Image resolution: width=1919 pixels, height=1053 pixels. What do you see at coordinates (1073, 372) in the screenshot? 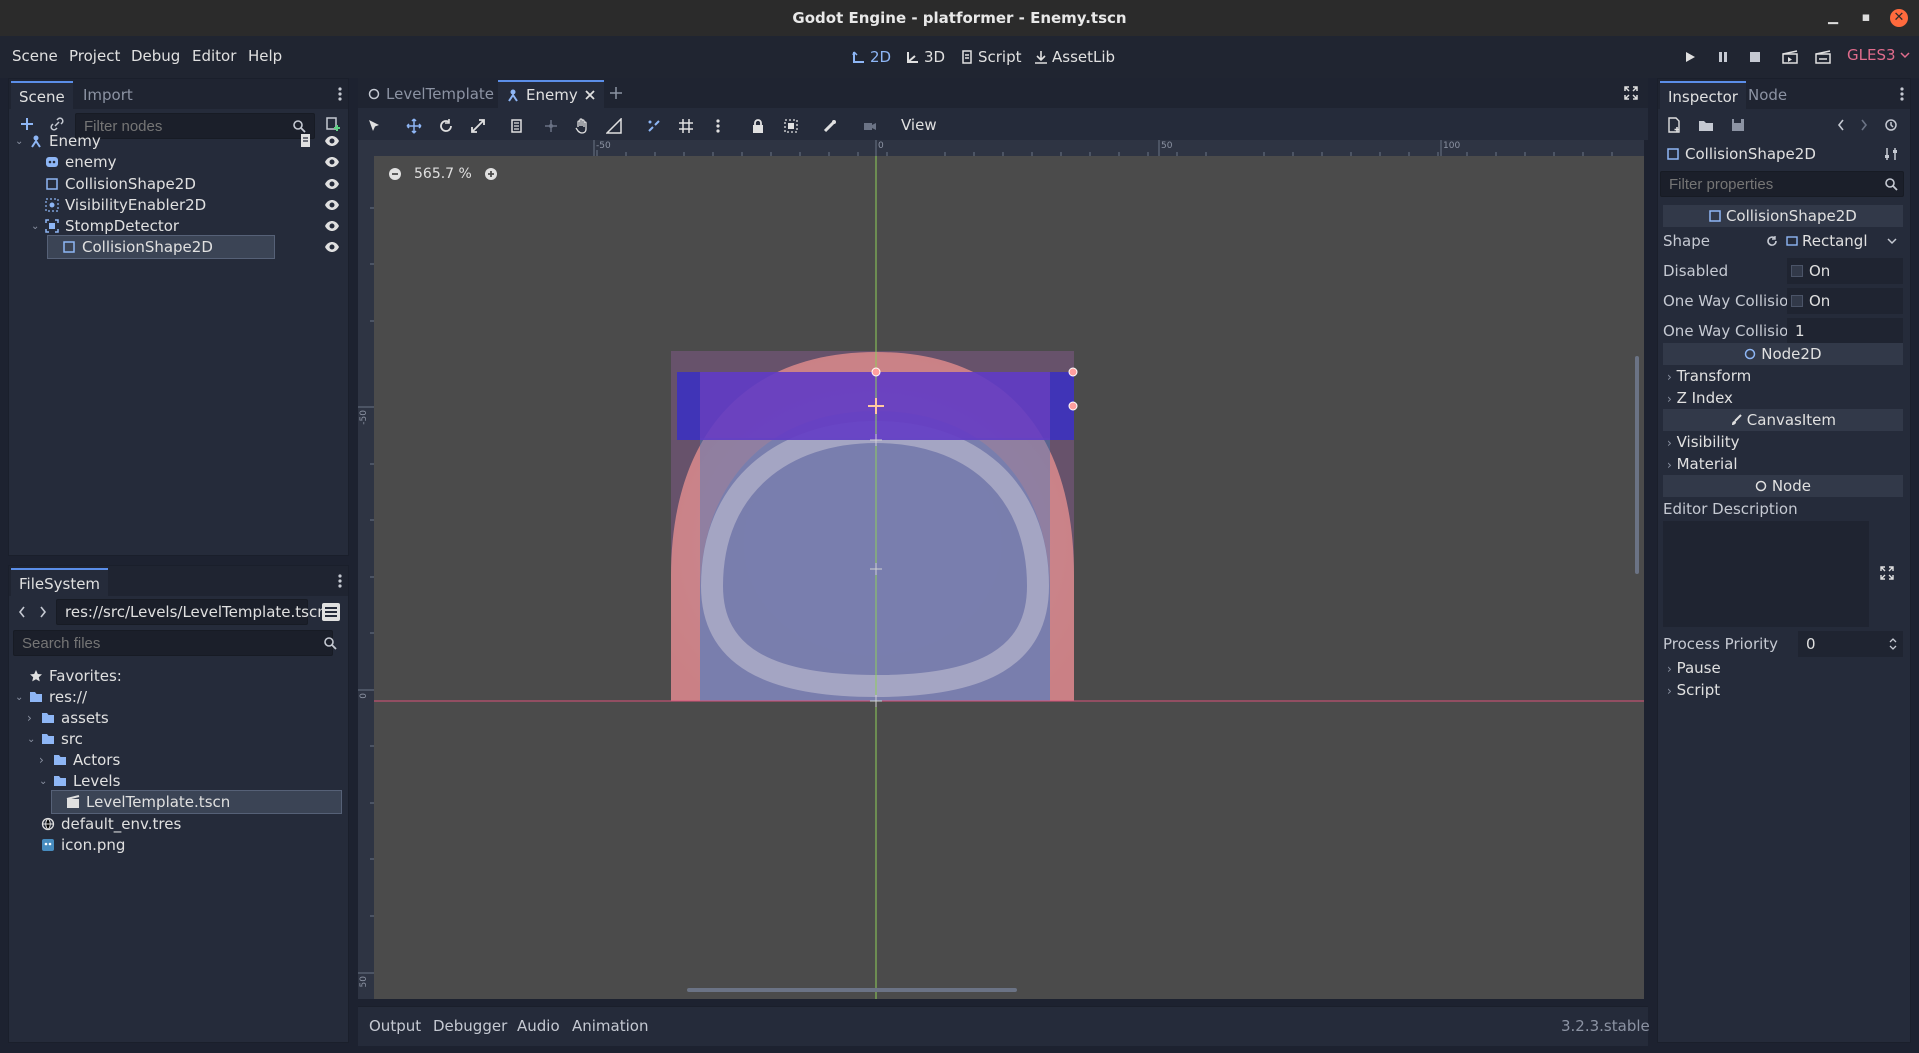
I see `resize-handle-corner` at bounding box center [1073, 372].